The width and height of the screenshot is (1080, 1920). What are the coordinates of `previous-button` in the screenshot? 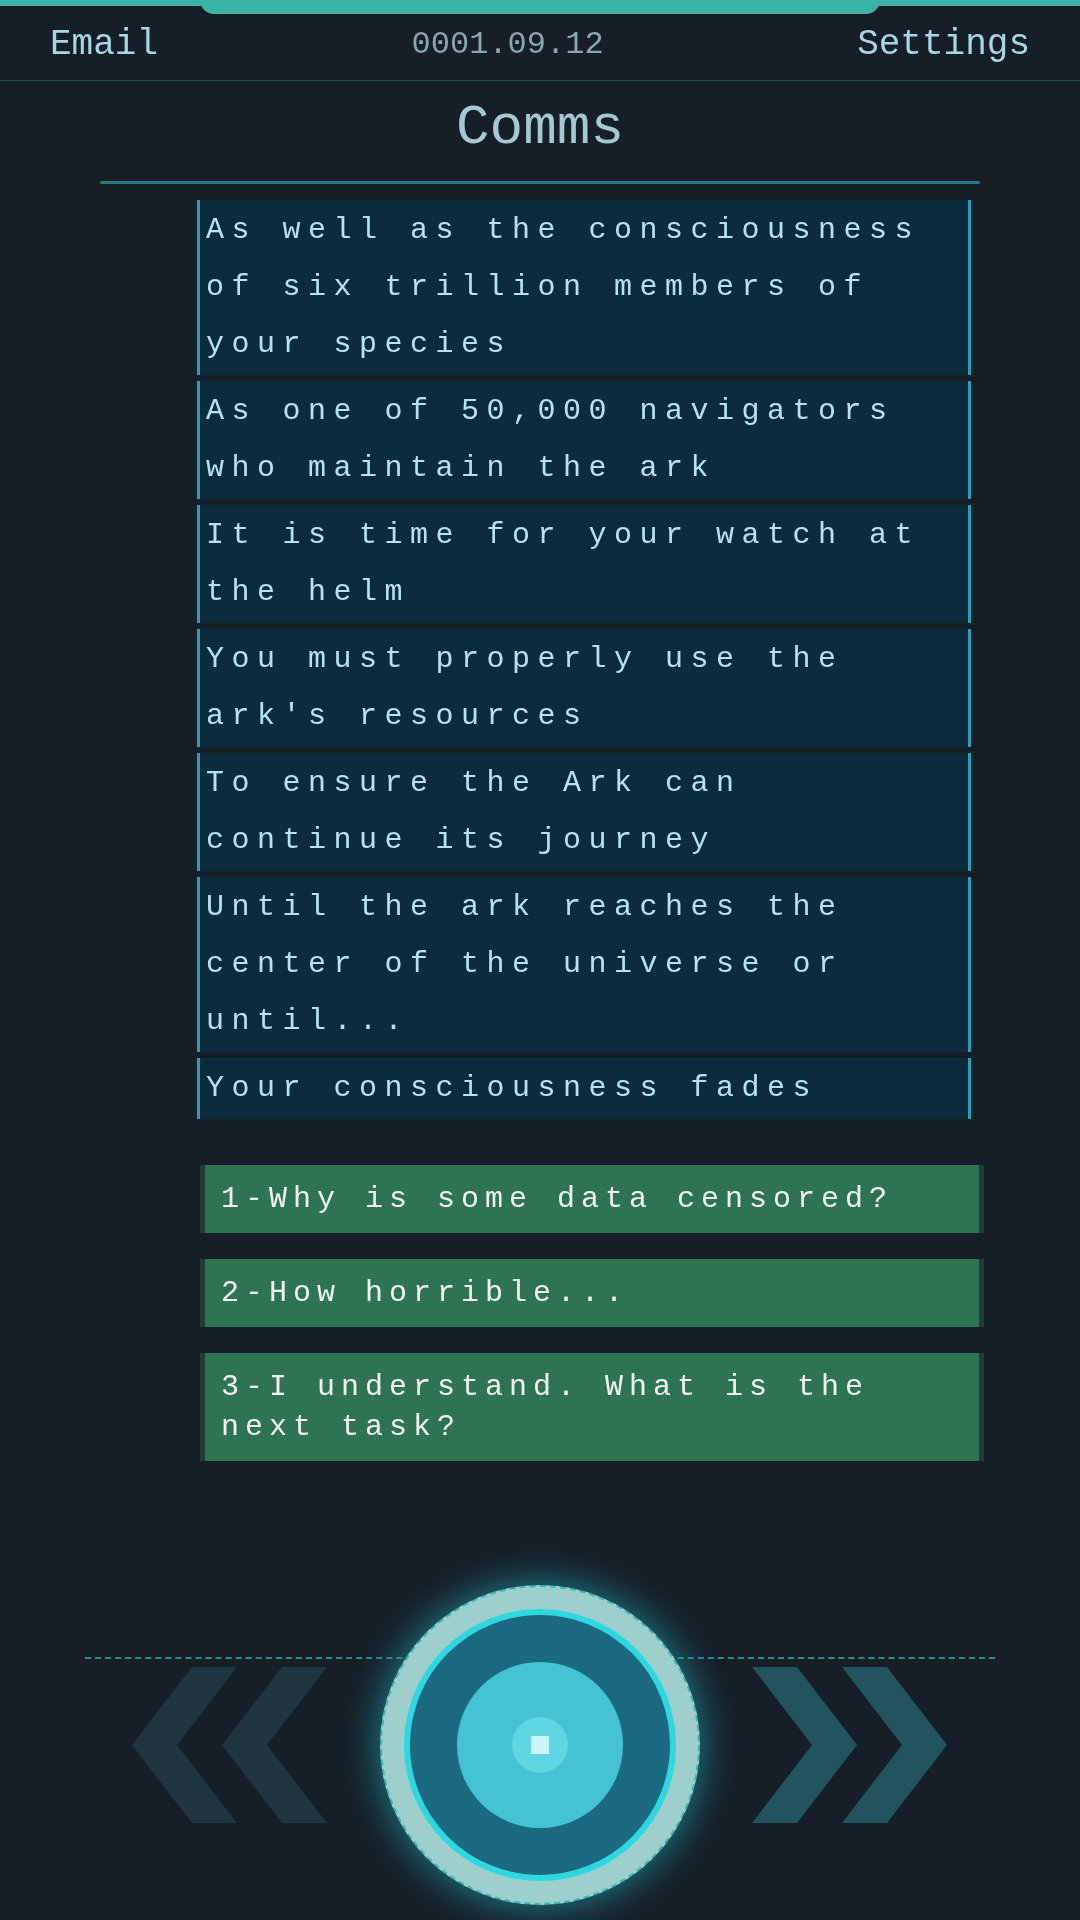 It's located at (230, 1745).